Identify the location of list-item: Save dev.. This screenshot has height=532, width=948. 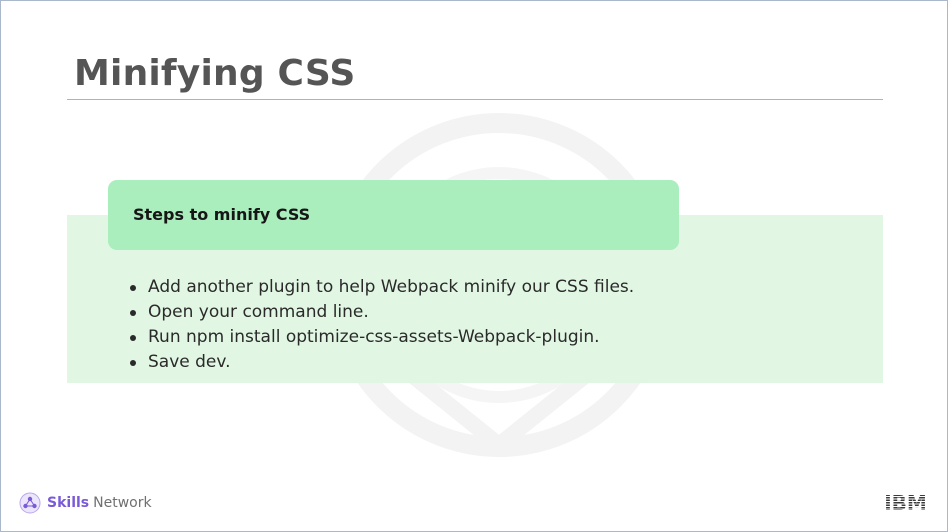
(381, 362).